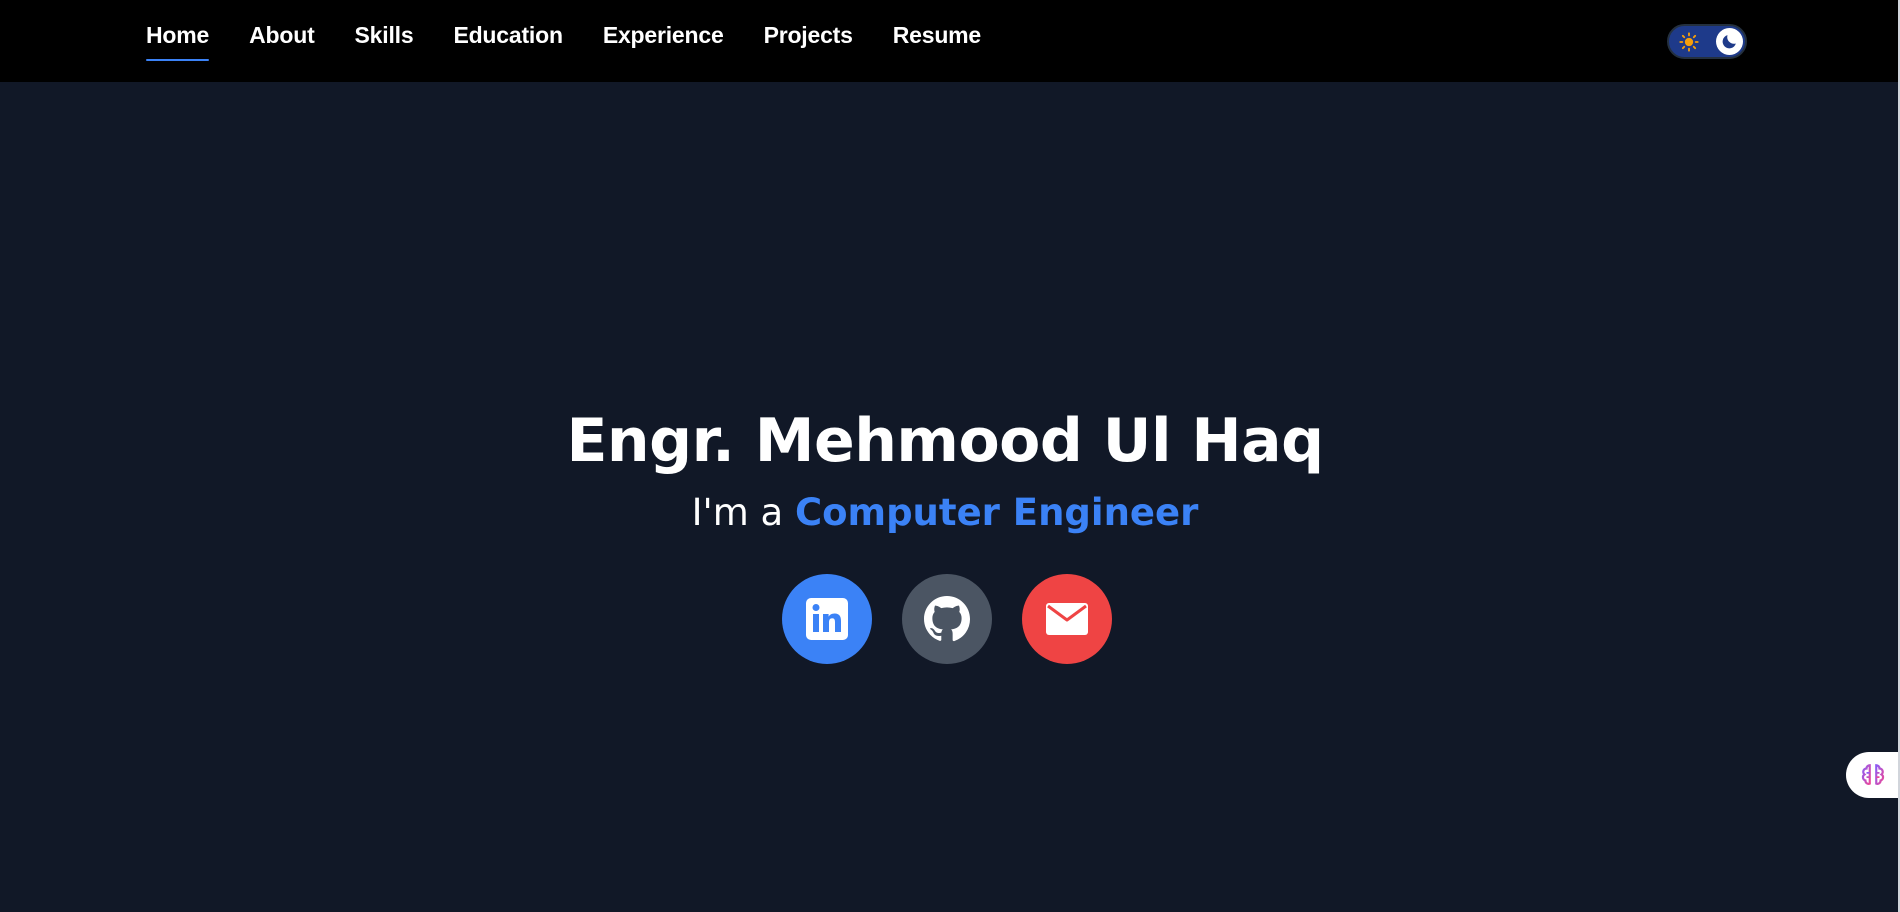 The height and width of the screenshot is (912, 1900). I want to click on github-icon, so click(947, 619).